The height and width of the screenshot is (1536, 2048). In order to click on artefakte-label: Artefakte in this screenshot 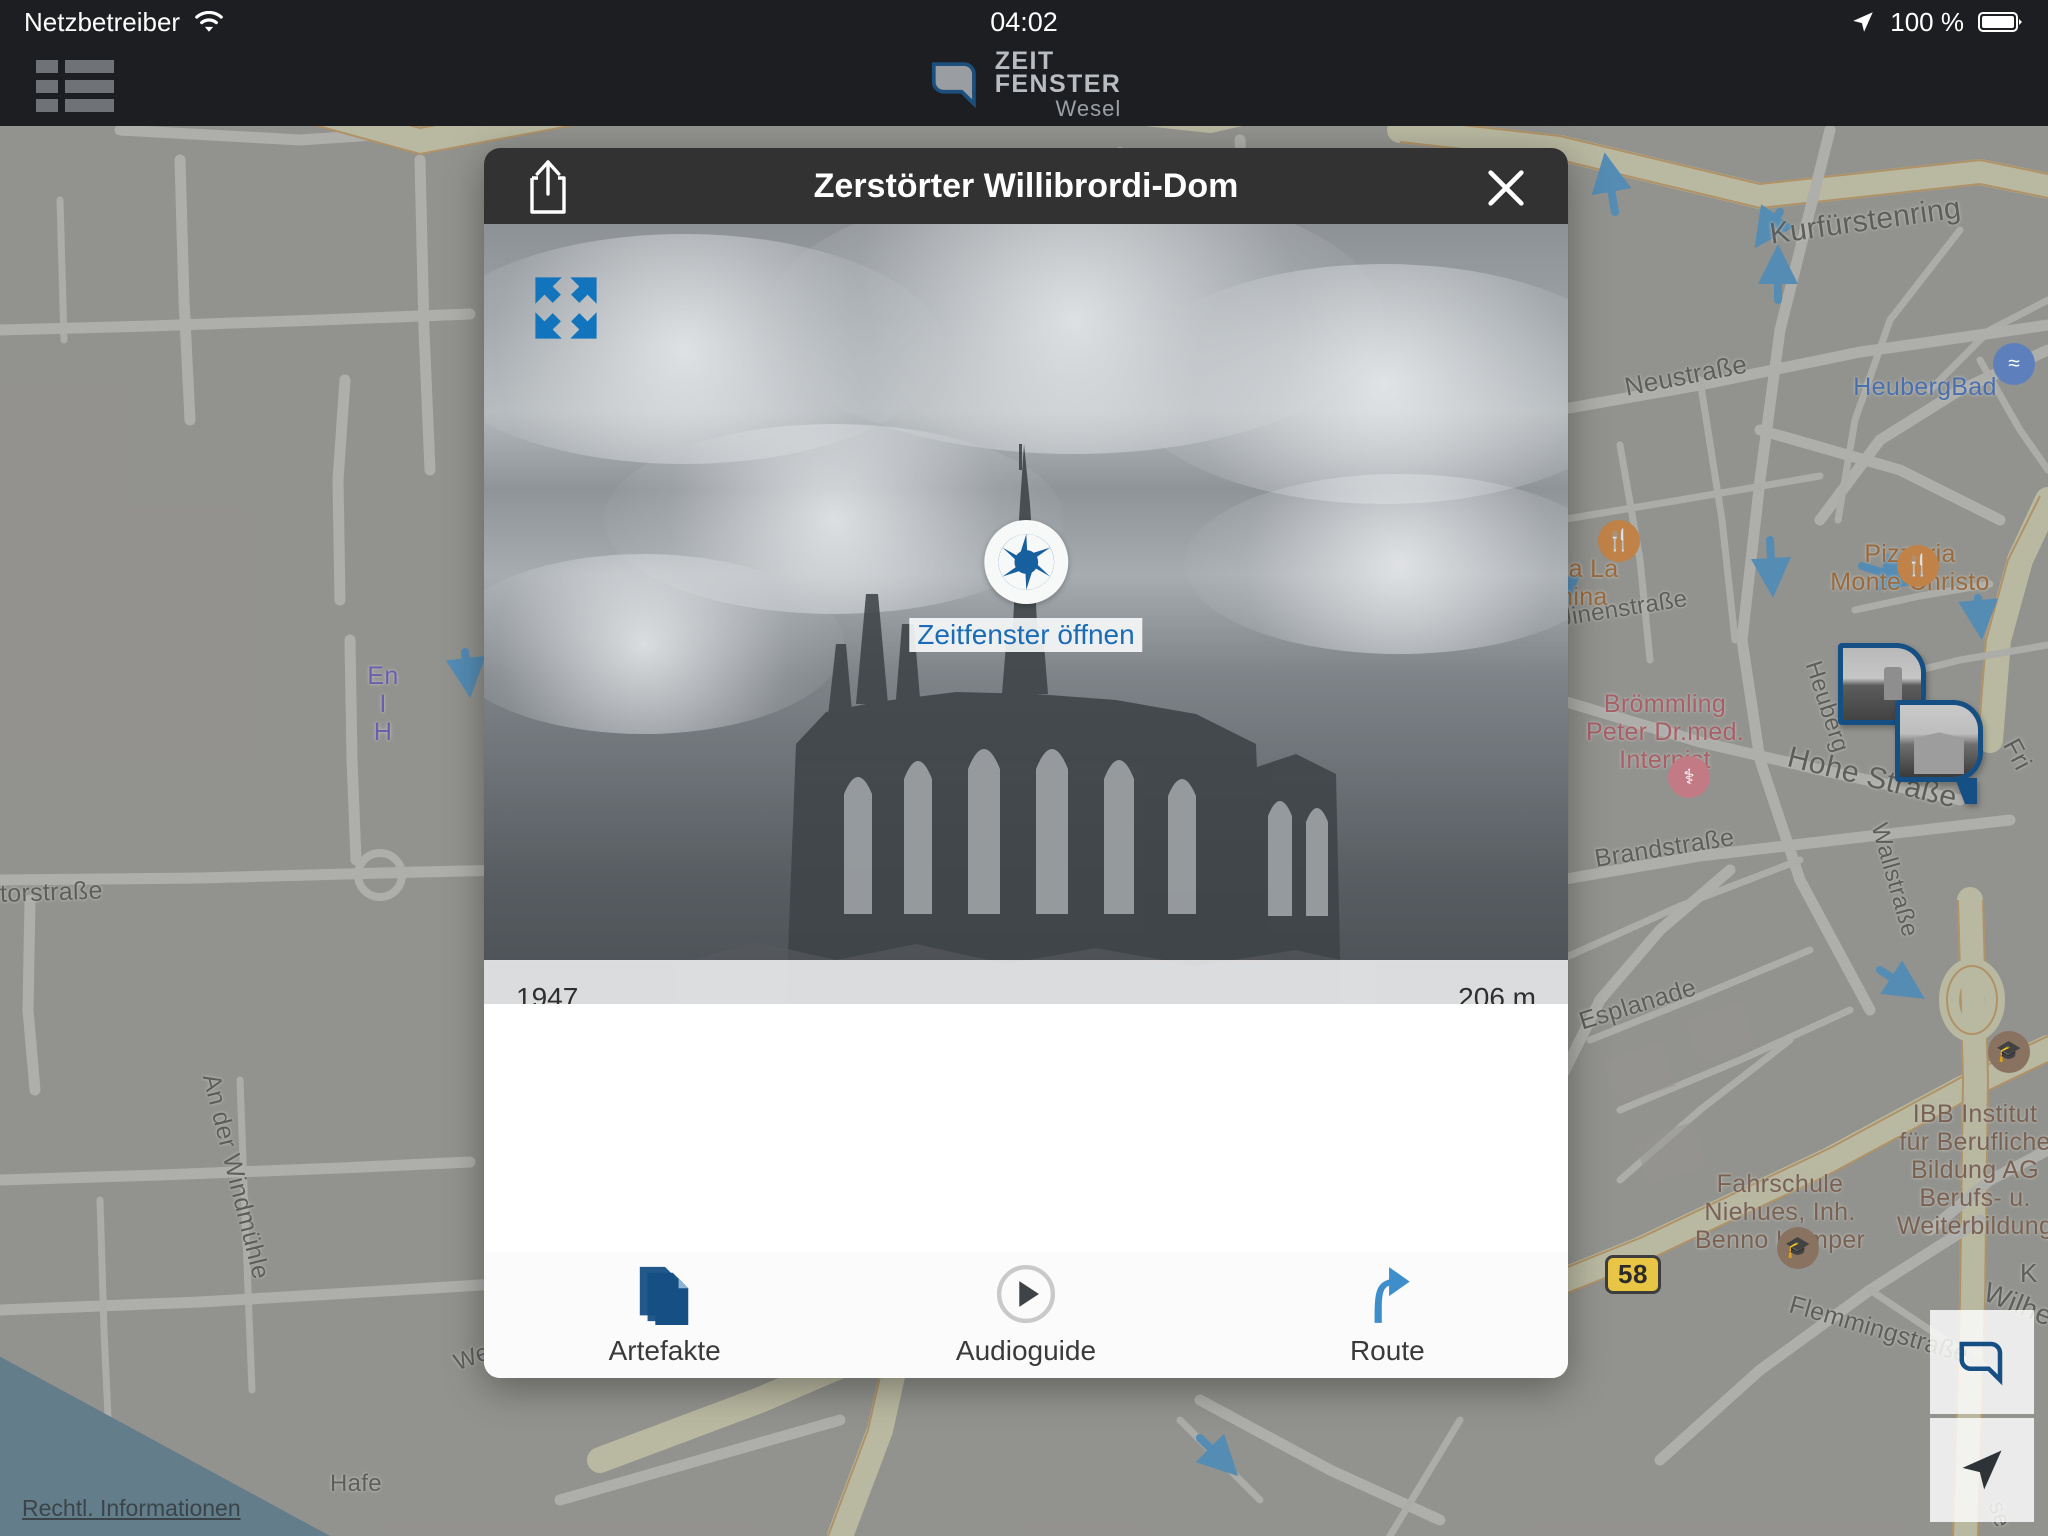, I will do `click(664, 1350)`.